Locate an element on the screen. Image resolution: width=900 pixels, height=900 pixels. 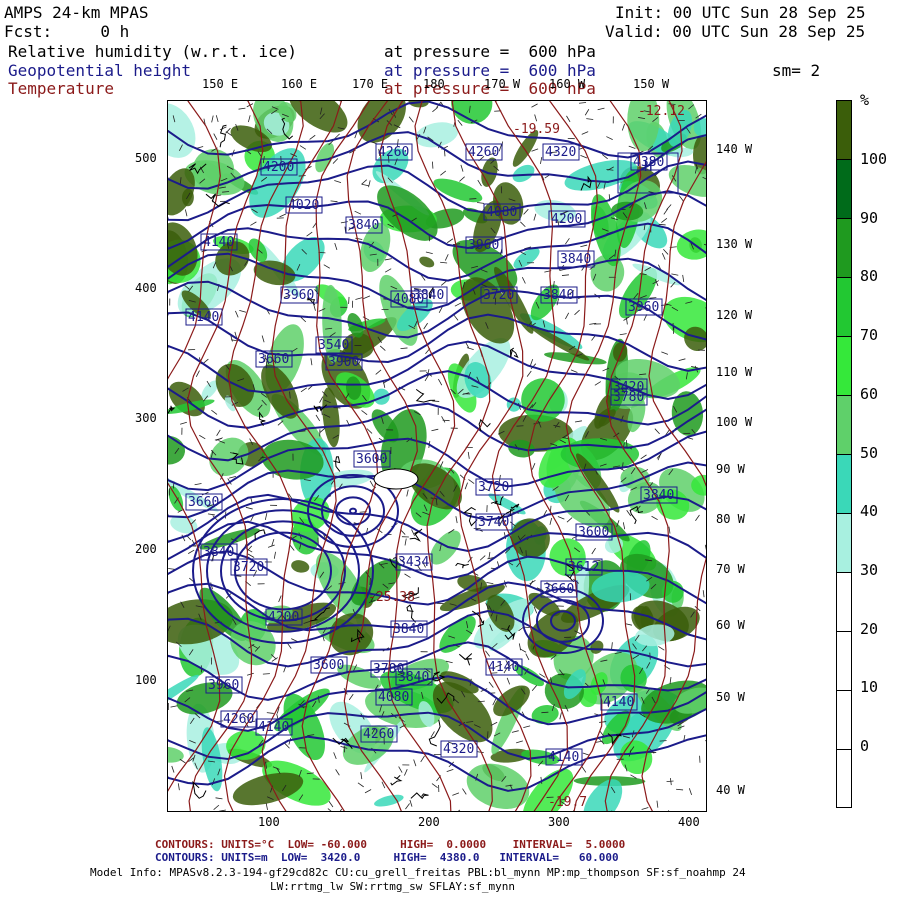
temperature-contour-label: -12.12 is located at coordinates (661, 111).